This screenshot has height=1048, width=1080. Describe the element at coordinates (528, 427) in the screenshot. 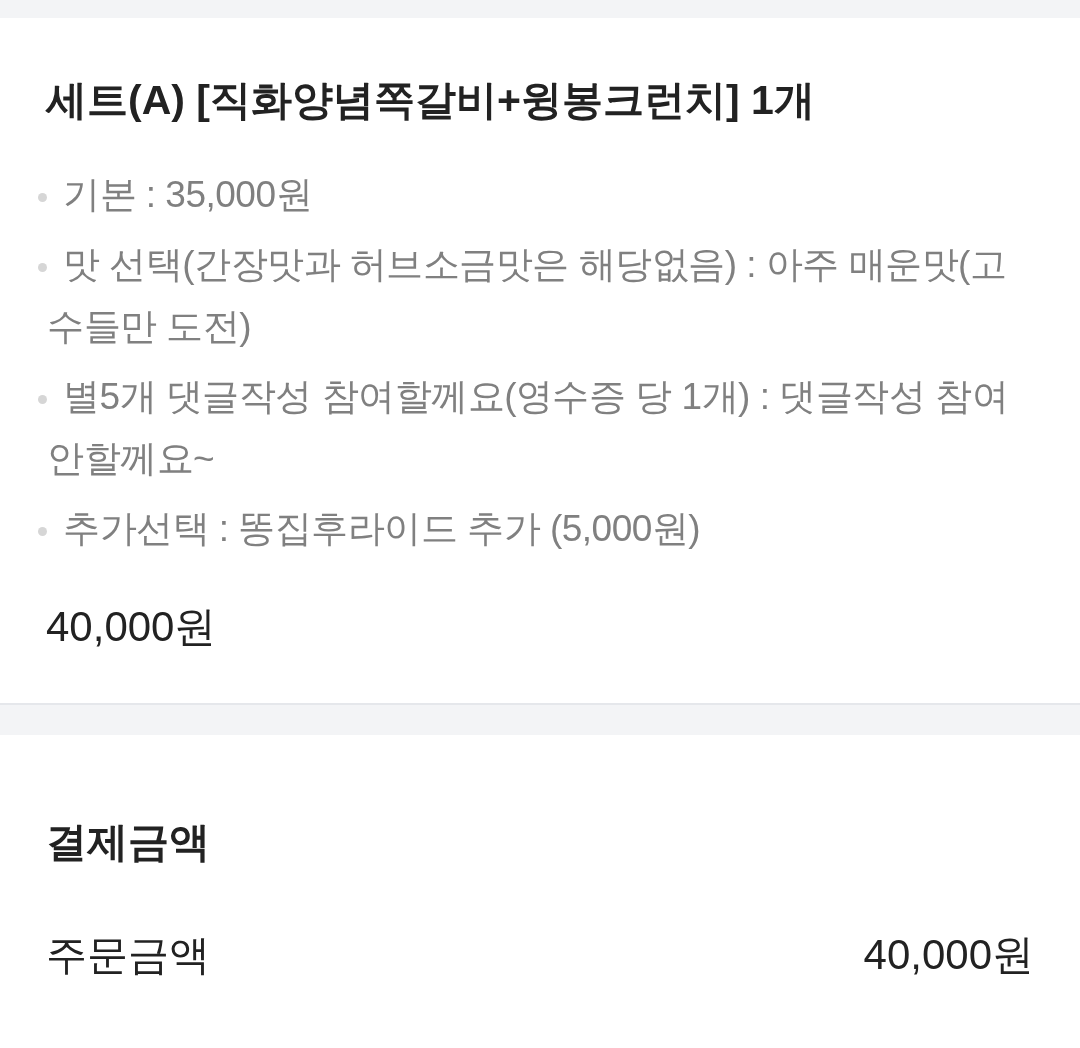

I see `option-text: 별5개 댓글작성 참여할께요(영수증 당 1개) : 댓글작성 참여 안할께요~` at that location.